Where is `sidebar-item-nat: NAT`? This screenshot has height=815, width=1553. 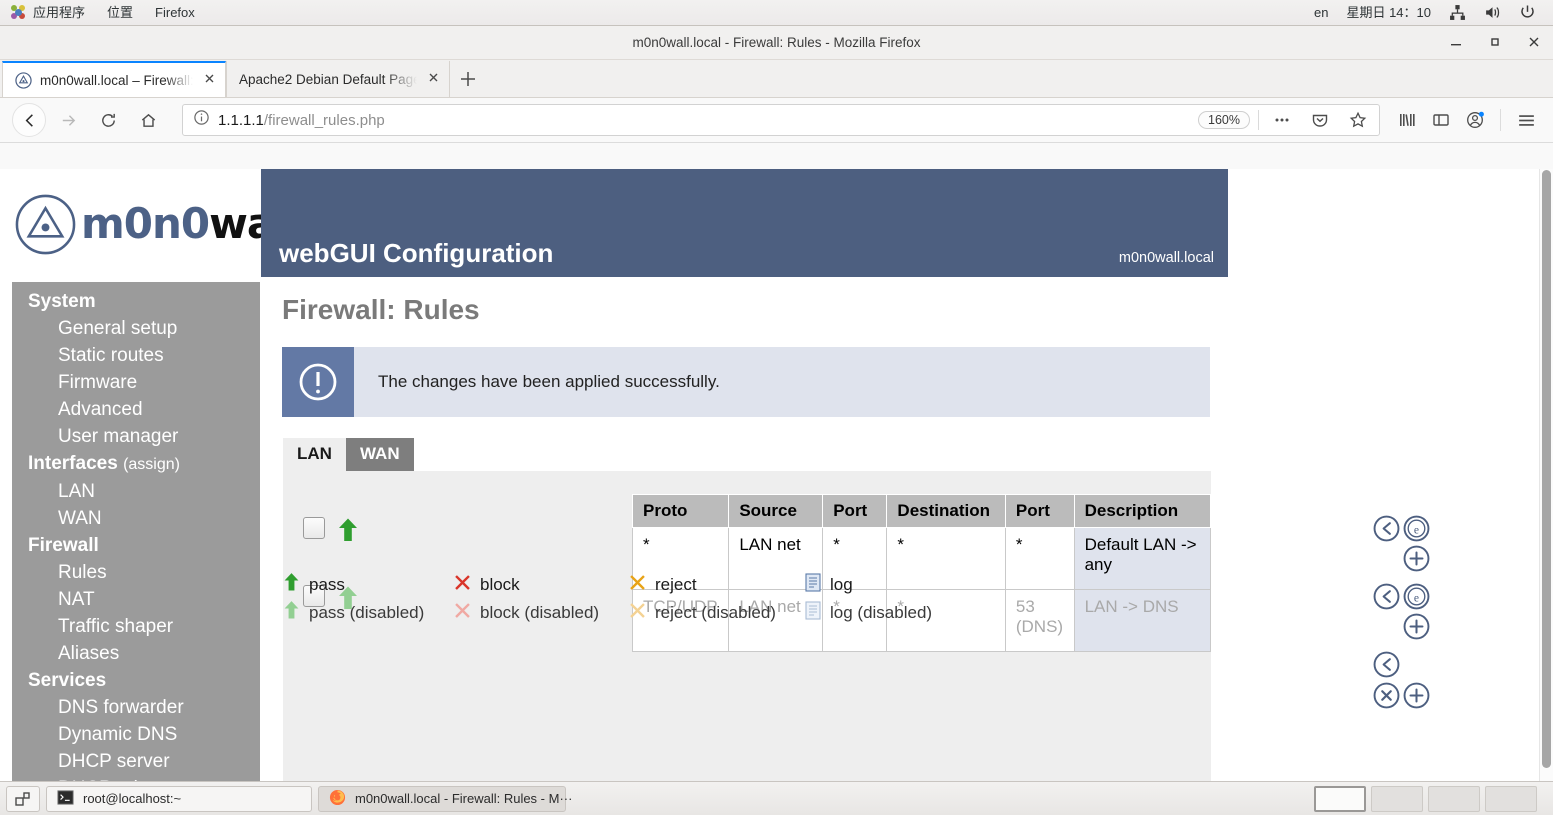 sidebar-item-nat: NAT is located at coordinates (136, 599).